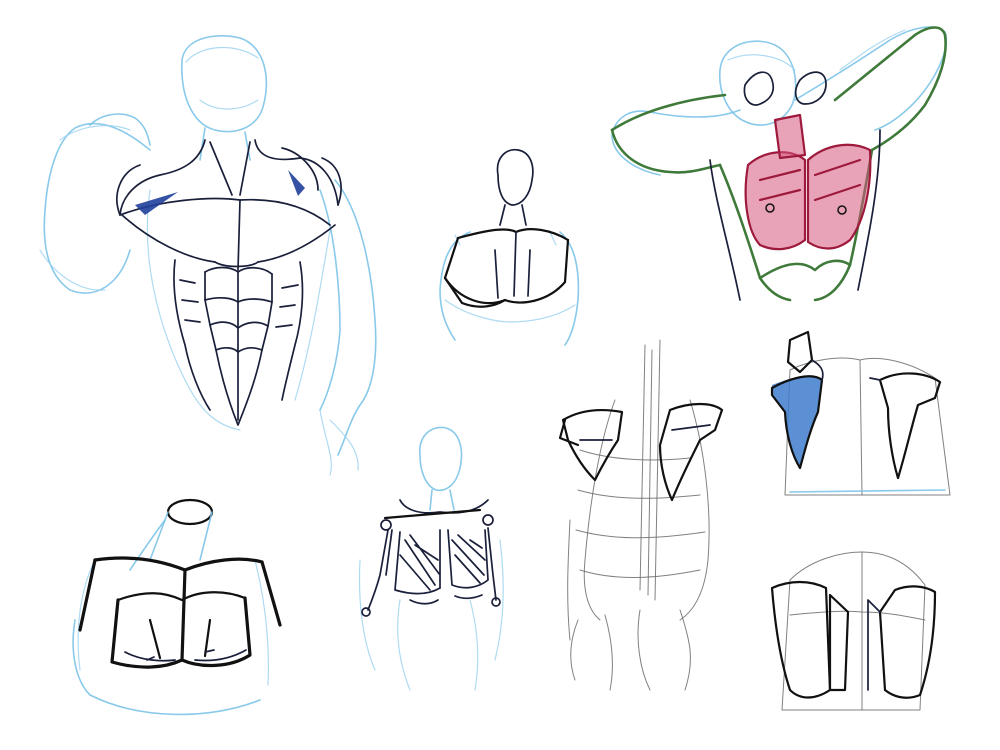 The image size is (1000, 750). Describe the element at coordinates (779, 164) in the screenshot. I see `torso-arms-raised-colored-sketch` at that location.